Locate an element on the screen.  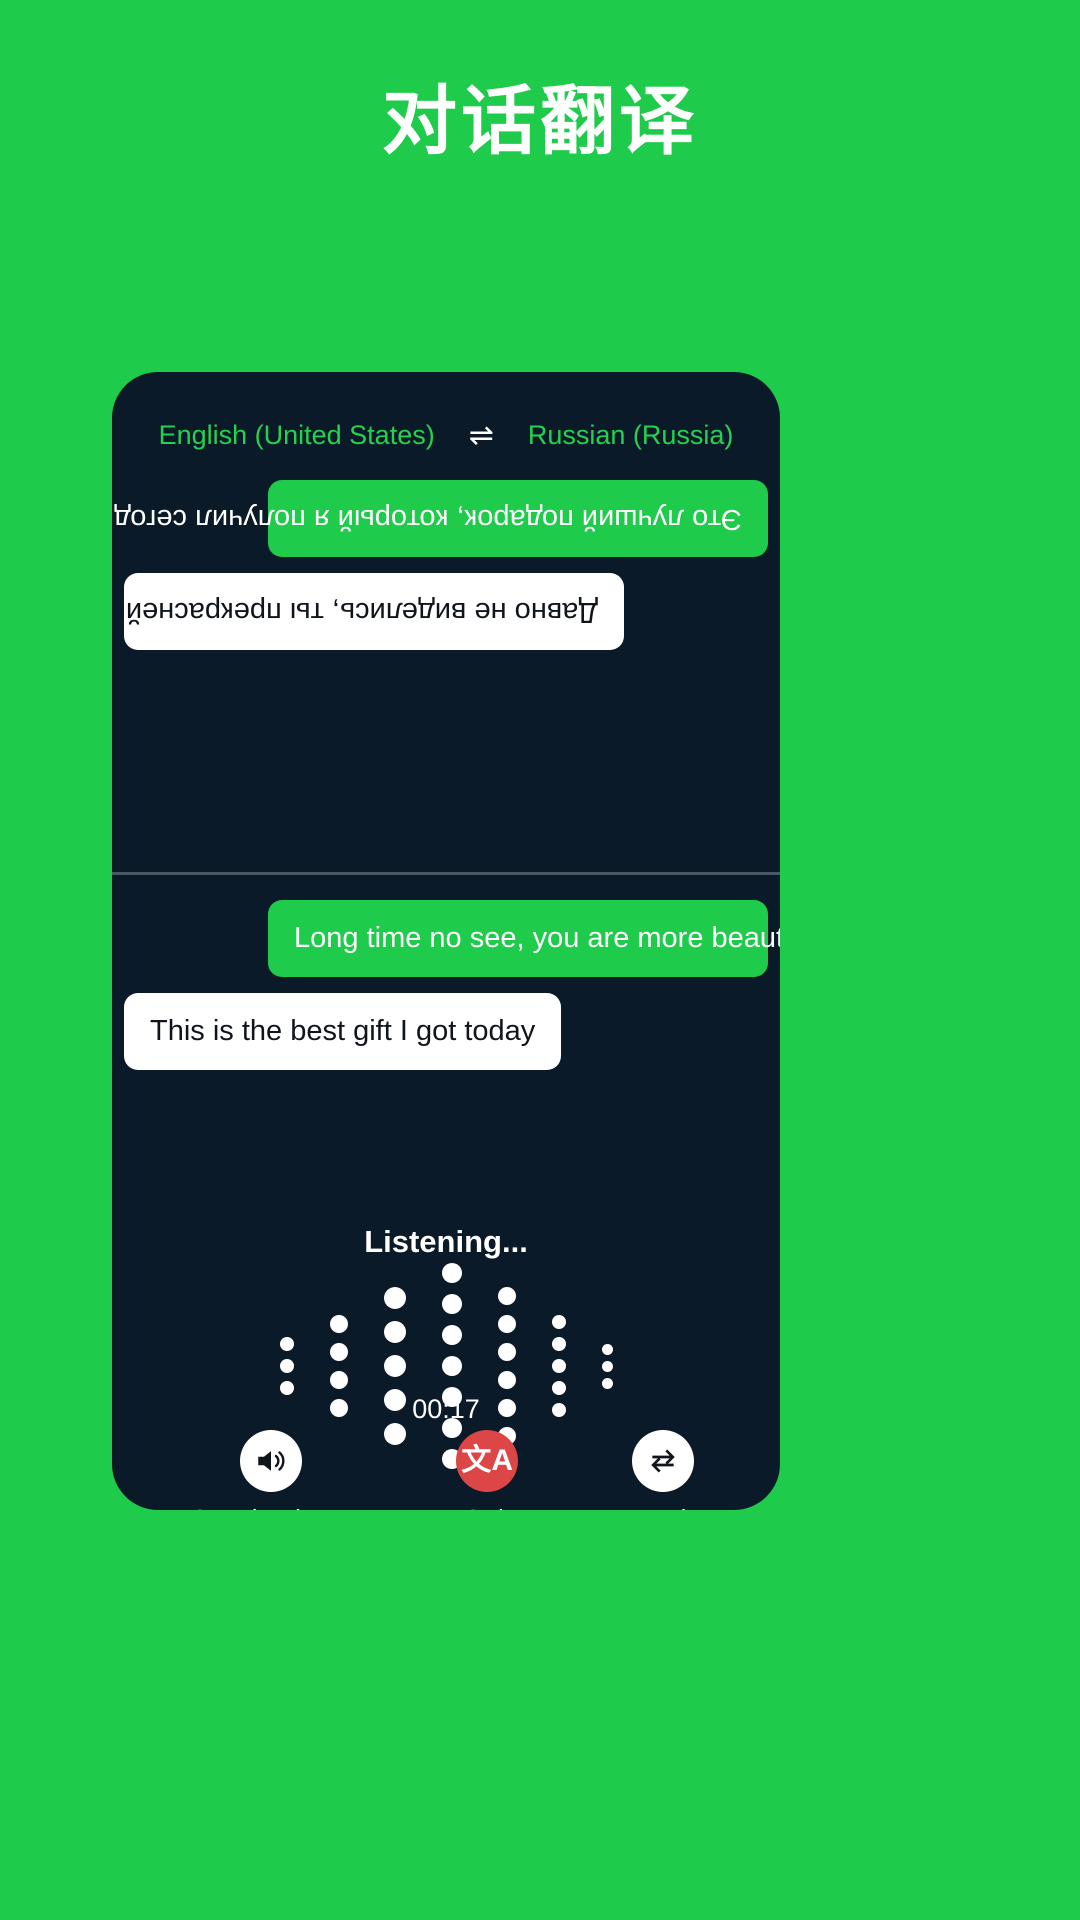
translate-icon: 文A is located at coordinates (487, 1461).